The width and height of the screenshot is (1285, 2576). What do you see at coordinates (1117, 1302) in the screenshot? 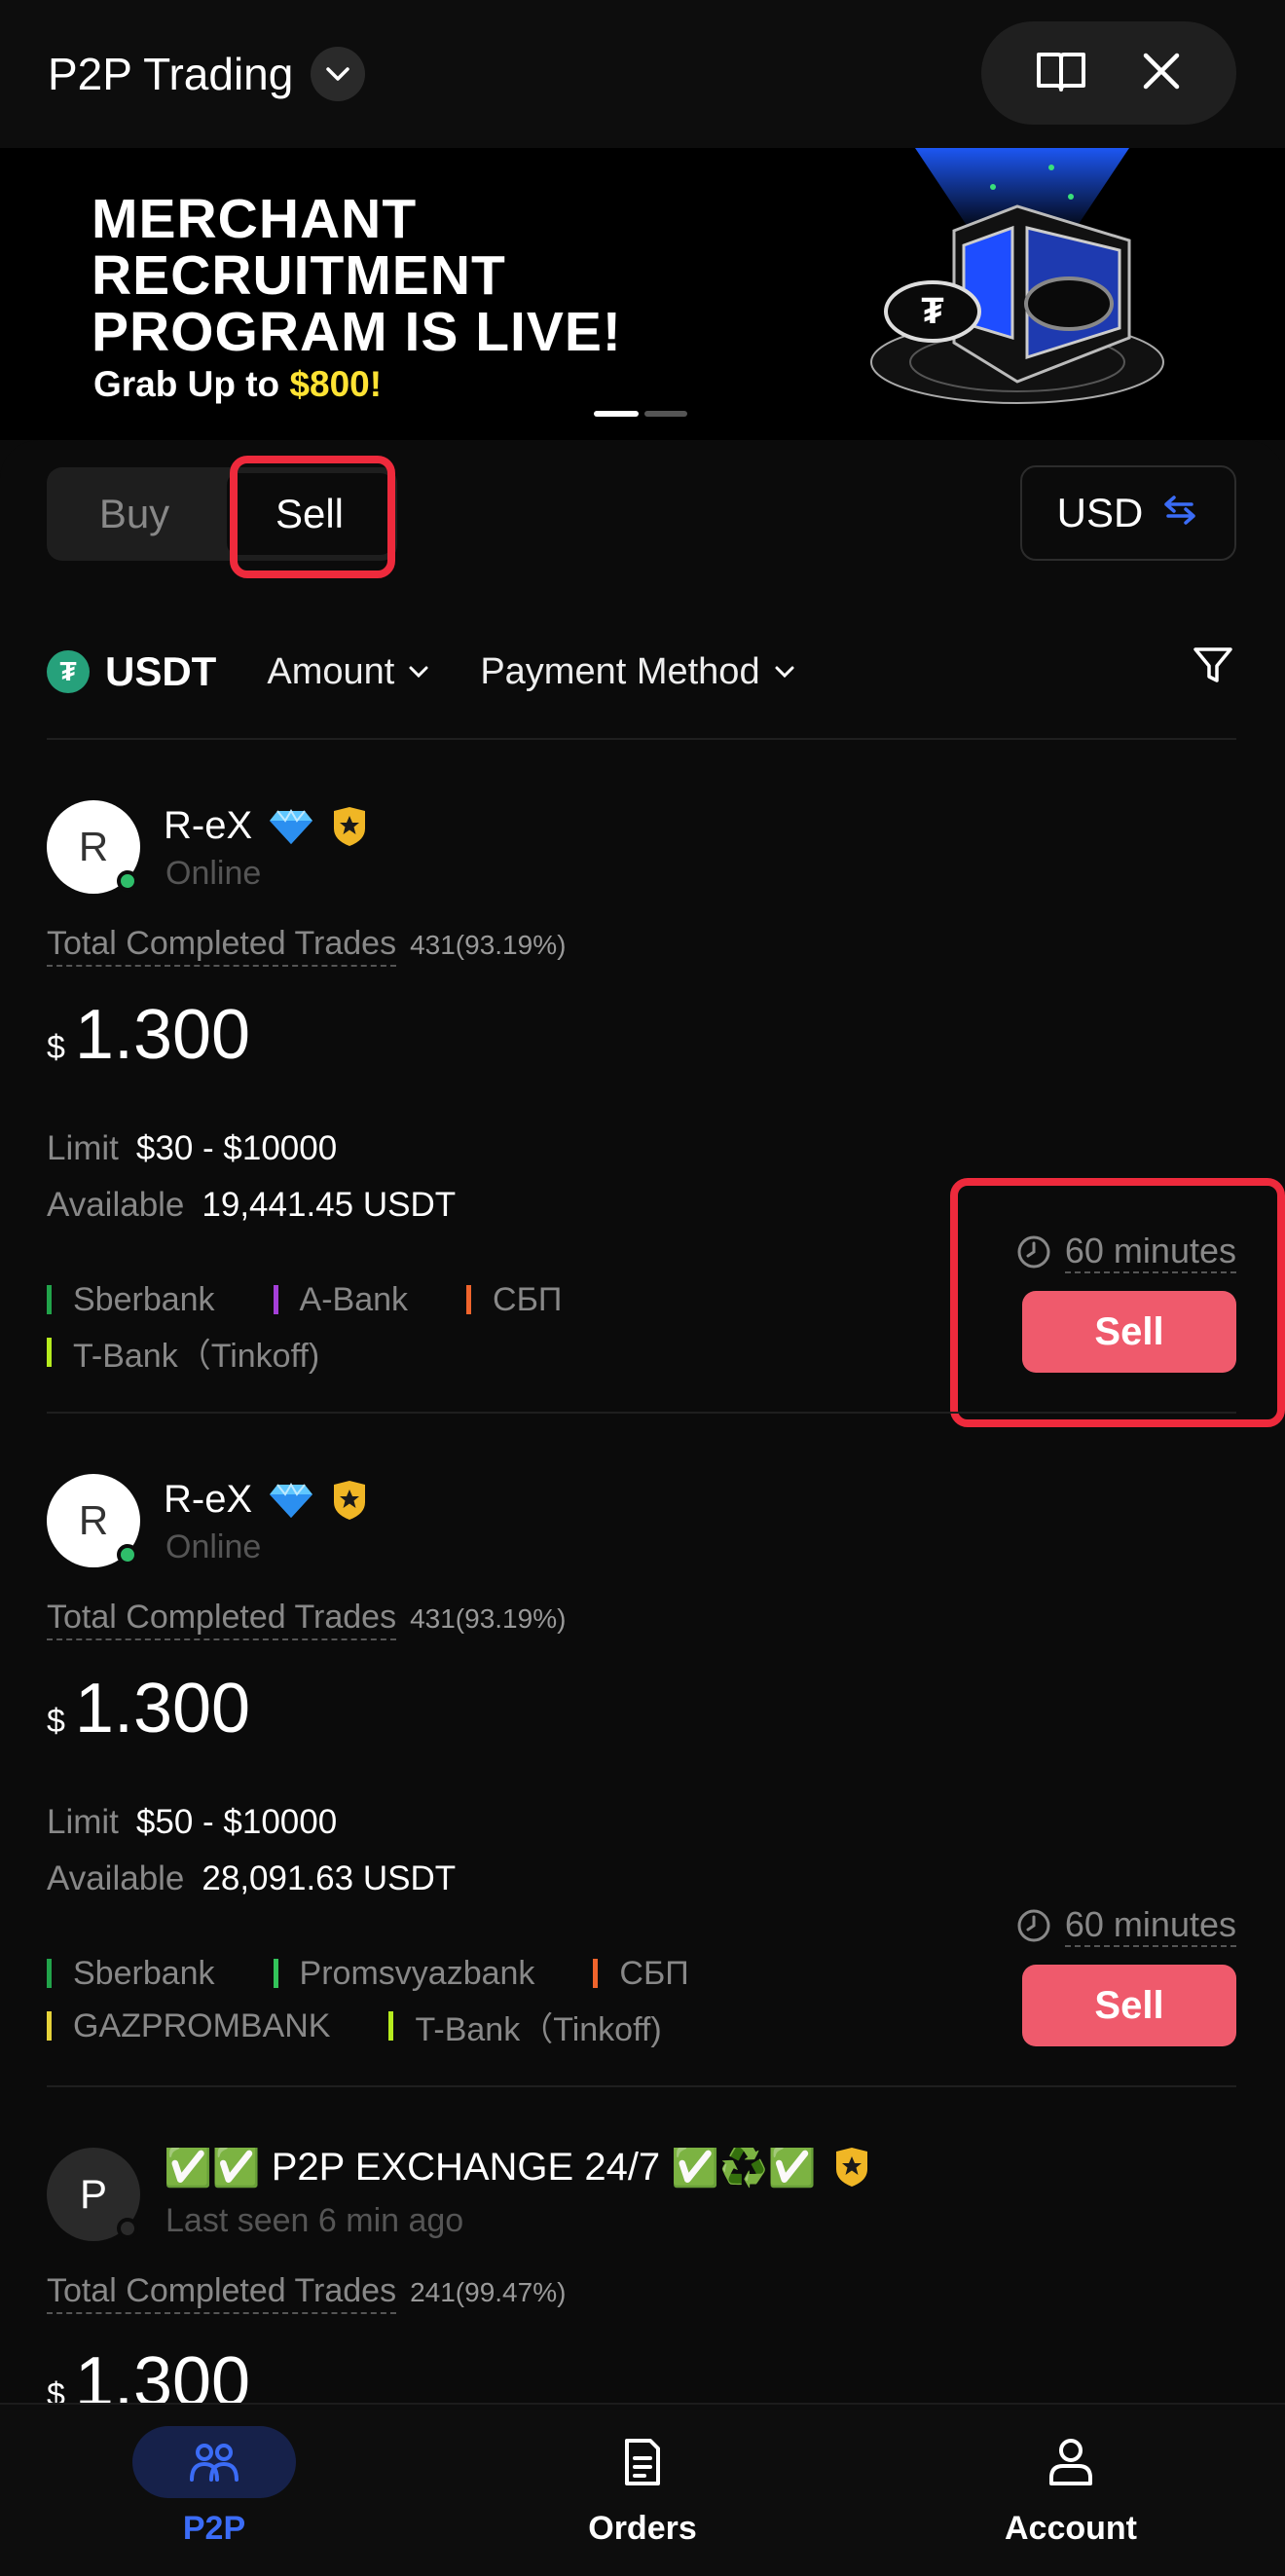
I see `highlight-sell-button` at bounding box center [1117, 1302].